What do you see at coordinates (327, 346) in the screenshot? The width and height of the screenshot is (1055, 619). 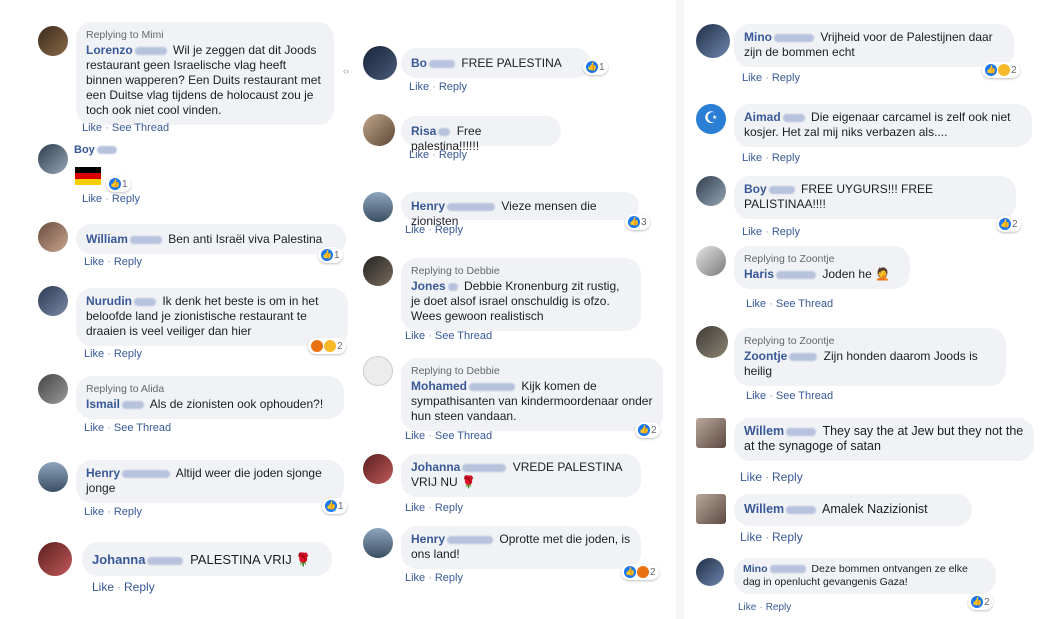 I see `reaction-count: 2` at bounding box center [327, 346].